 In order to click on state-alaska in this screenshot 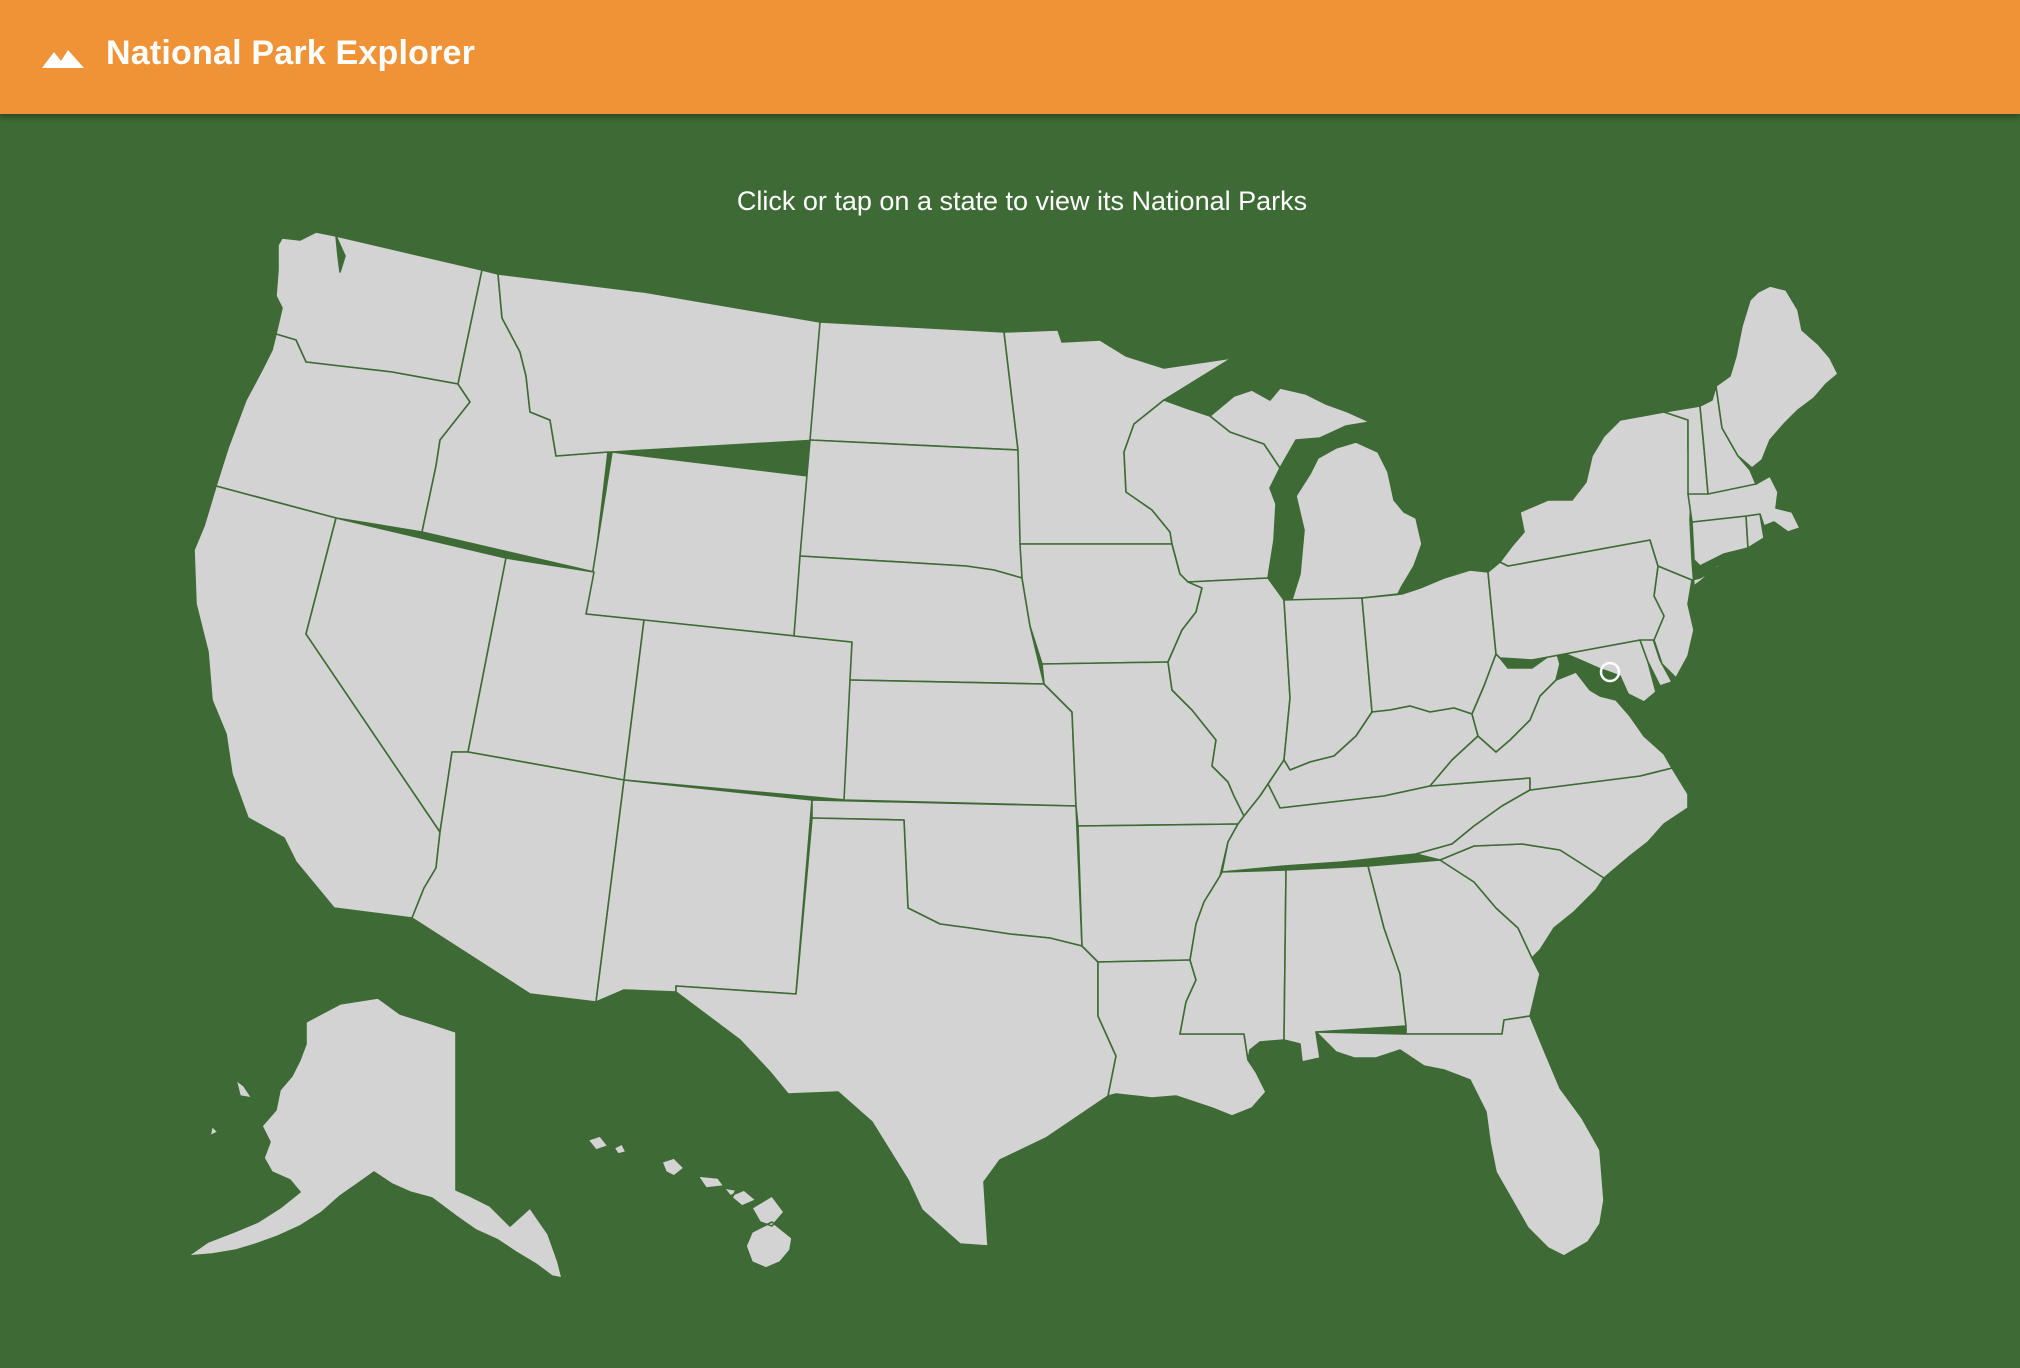, I will do `click(375, 1138)`.